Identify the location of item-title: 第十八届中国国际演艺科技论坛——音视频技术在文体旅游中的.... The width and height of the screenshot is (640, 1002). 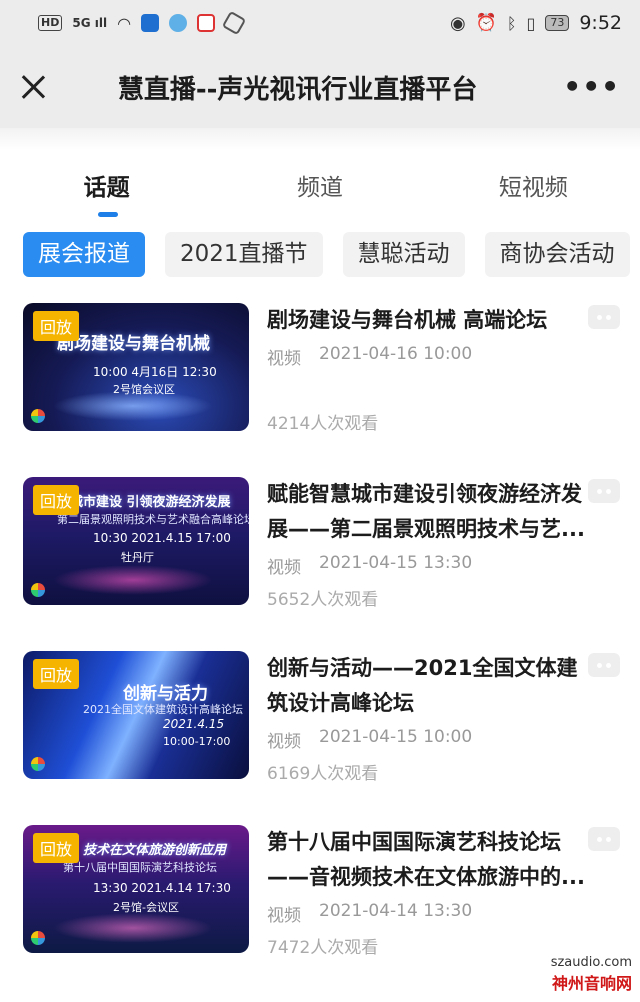
(428, 860).